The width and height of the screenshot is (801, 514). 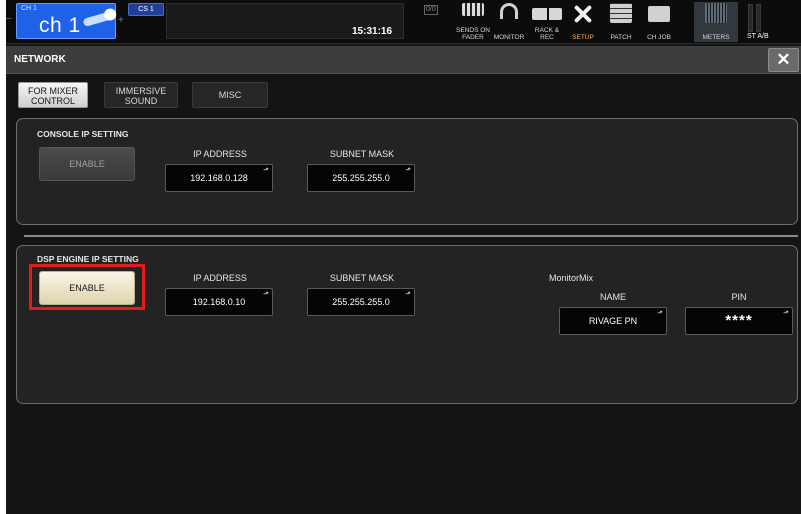 I want to click on tab-immersive-sound: IMMERSIVE SOUND, so click(x=141, y=95).